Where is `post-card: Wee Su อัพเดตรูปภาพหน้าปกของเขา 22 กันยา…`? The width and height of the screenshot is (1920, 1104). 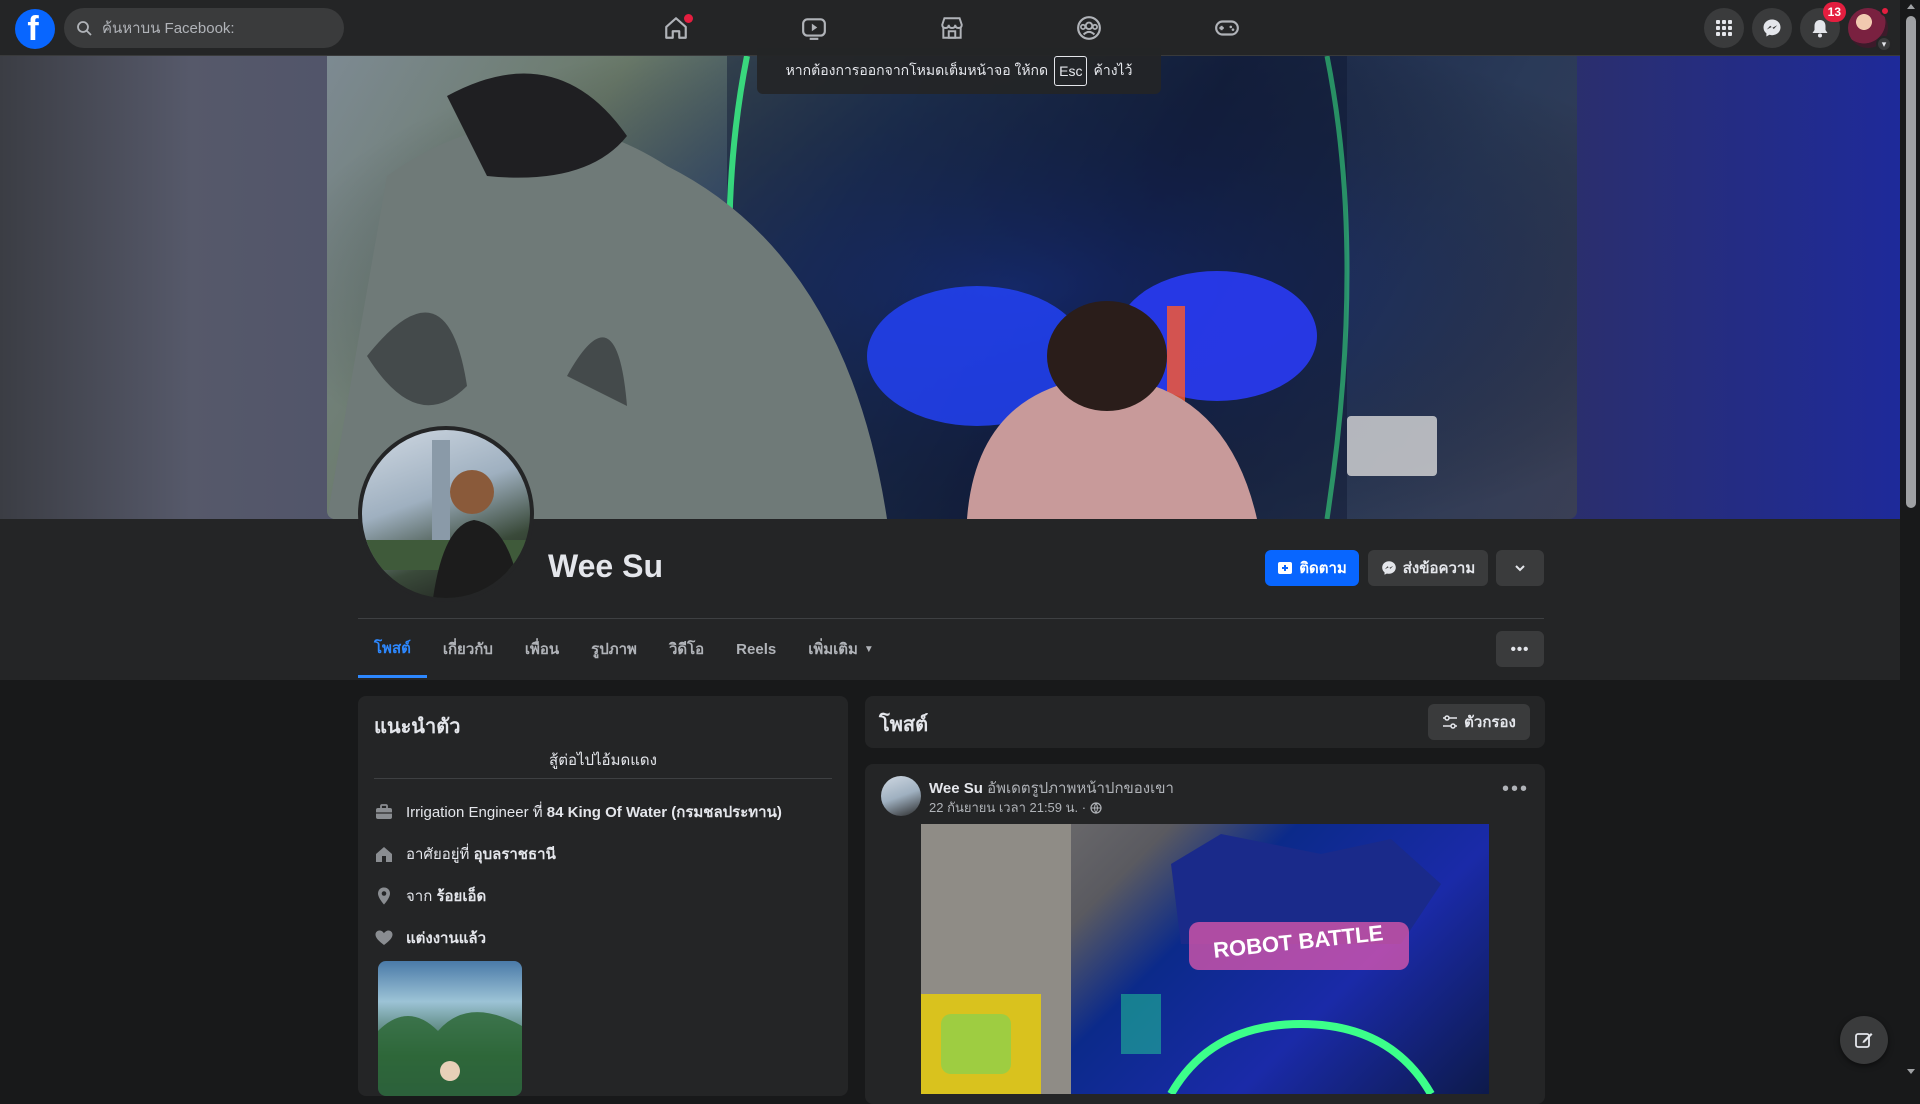
post-card: Wee Su อัพเดตรูปภาพหน้าปกของเขา 22 กันยา… is located at coordinates (1205, 934).